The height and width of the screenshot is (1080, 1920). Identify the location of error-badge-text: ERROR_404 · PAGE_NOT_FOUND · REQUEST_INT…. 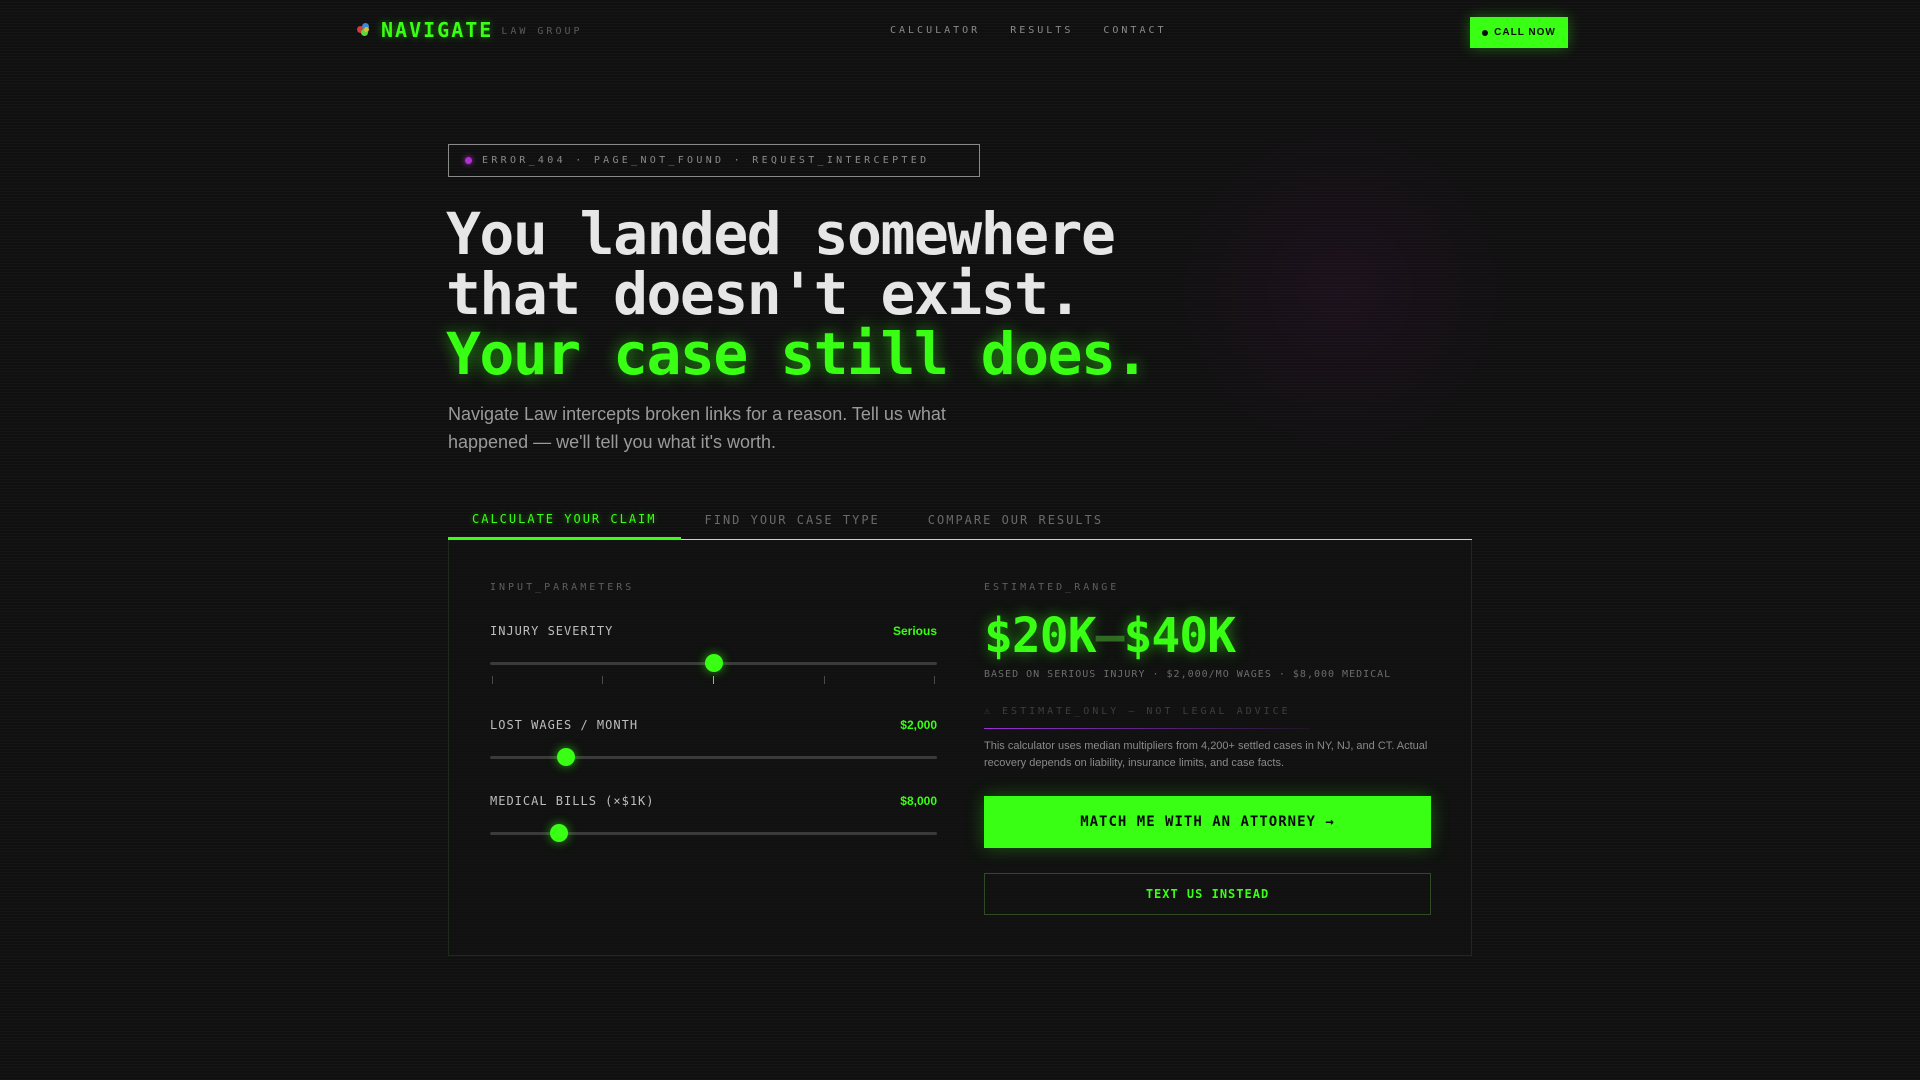
(706, 160).